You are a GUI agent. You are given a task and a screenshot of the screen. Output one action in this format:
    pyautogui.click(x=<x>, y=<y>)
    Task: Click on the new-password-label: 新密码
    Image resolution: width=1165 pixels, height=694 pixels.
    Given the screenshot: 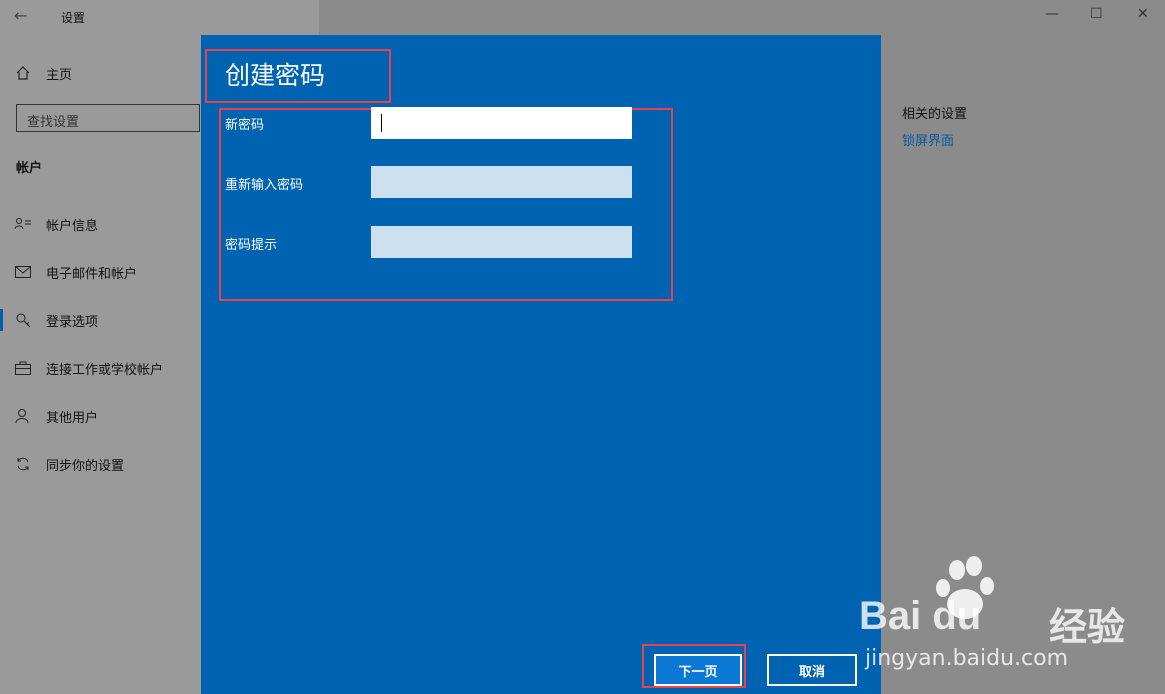 What is the action you would take?
    pyautogui.click(x=245, y=125)
    